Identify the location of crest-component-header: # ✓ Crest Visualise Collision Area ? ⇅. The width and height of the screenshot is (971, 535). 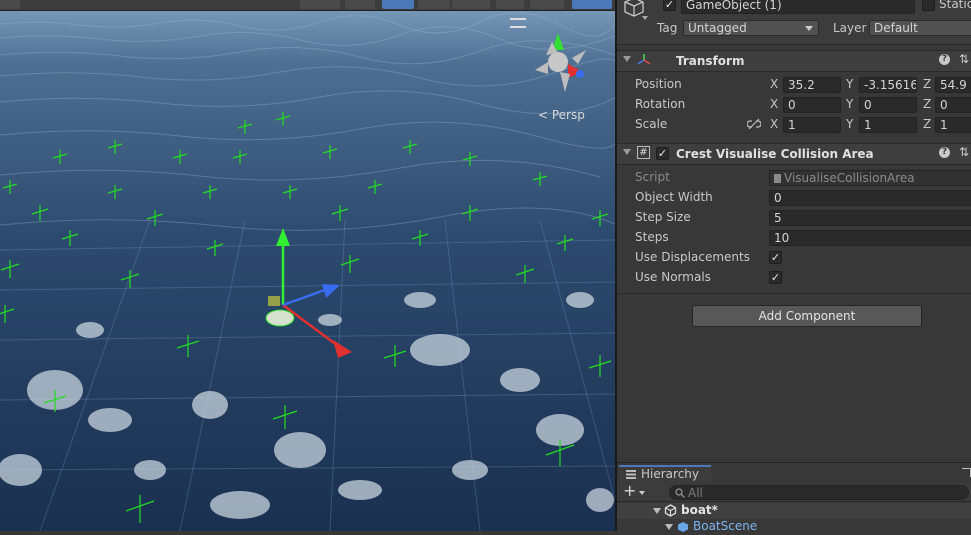
(794, 154).